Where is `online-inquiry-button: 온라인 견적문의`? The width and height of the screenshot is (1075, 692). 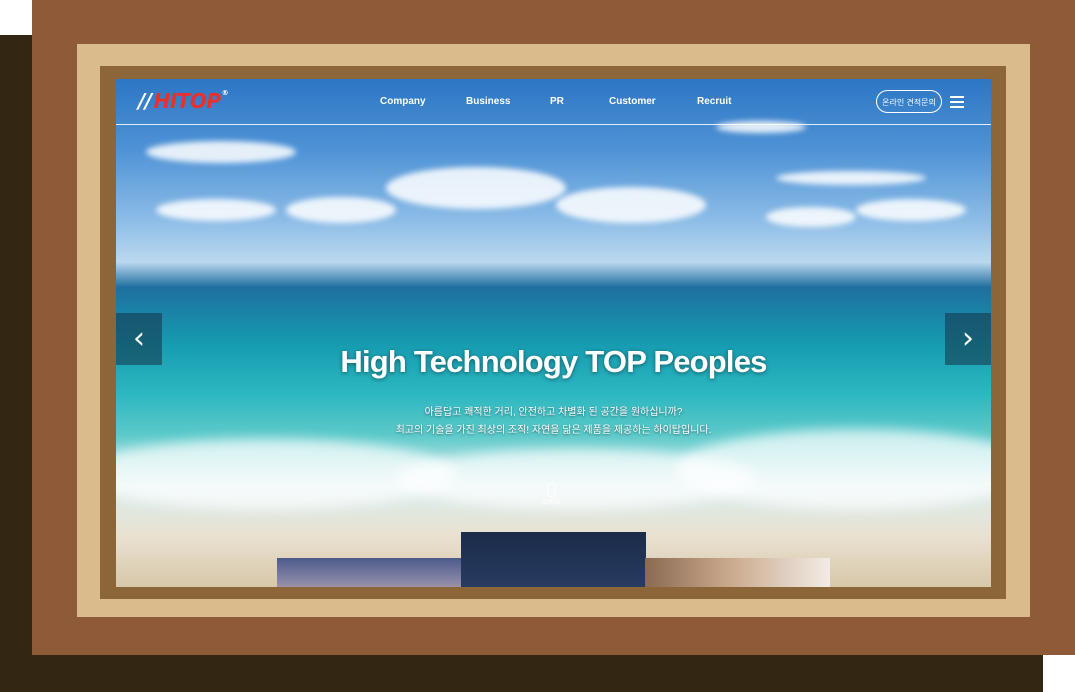 online-inquiry-button: 온라인 견적문의 is located at coordinates (909, 101).